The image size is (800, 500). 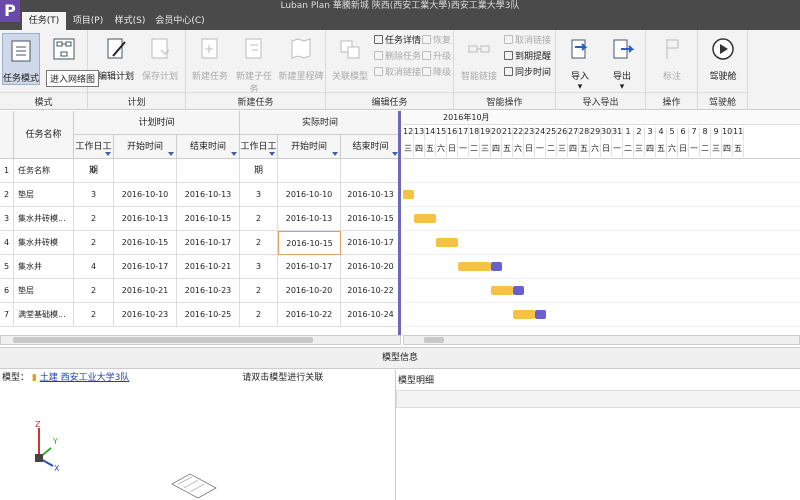 I want to click on gantt-scrollbar-thumb, so click(x=434, y=340).